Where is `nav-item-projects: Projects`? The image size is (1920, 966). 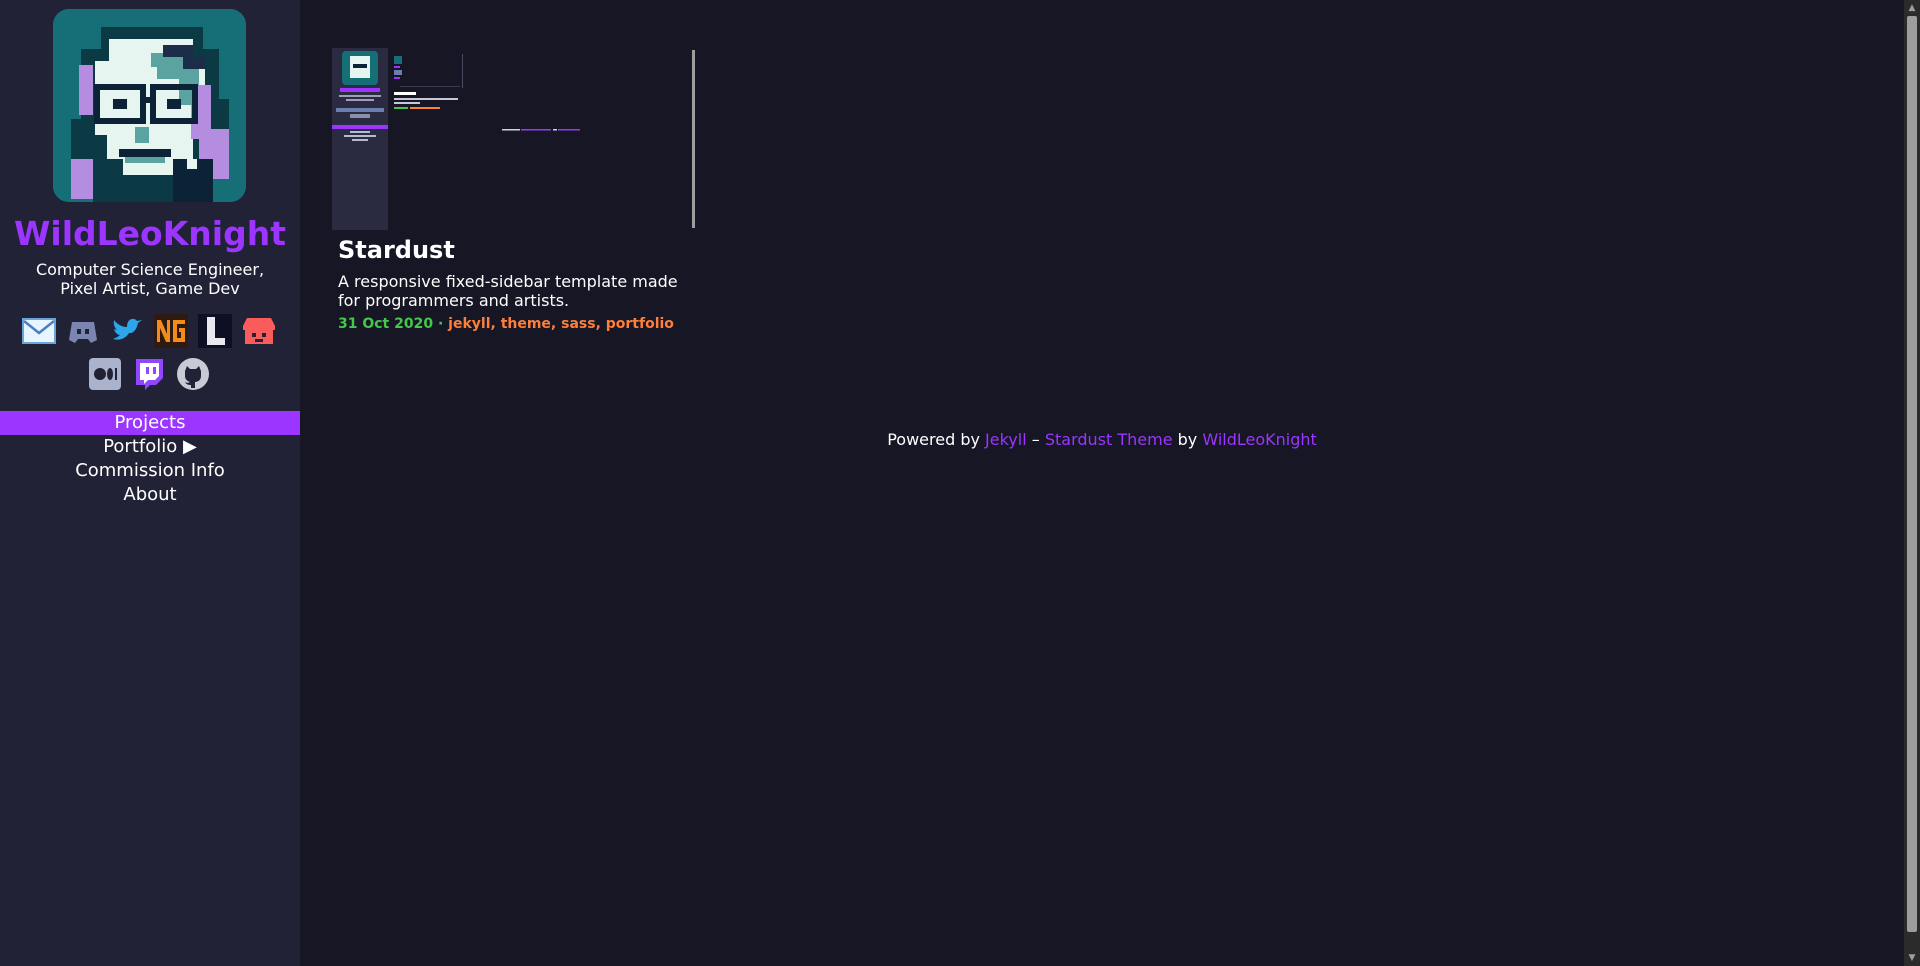
nav-item-projects: Projects is located at coordinates (150, 423).